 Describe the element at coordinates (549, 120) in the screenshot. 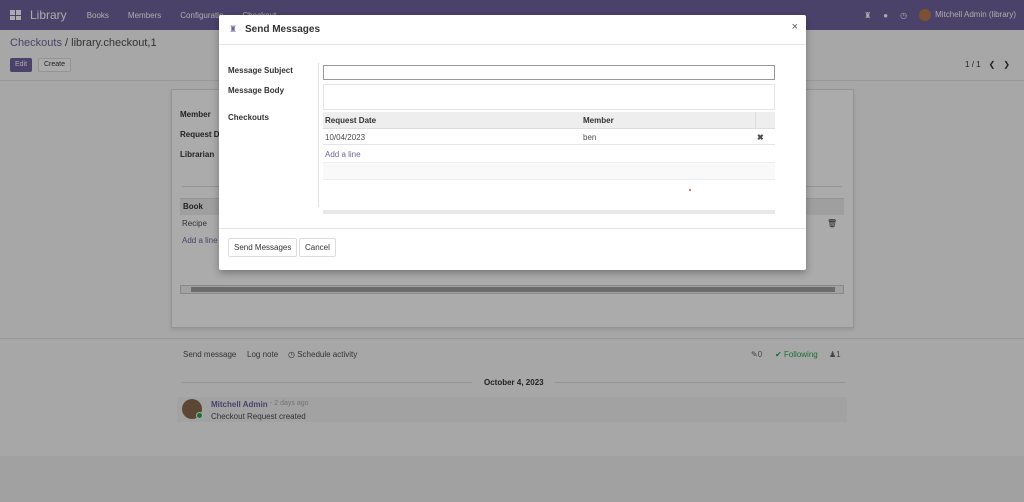

I see `checkouts-table-header: Request Date Member` at that location.